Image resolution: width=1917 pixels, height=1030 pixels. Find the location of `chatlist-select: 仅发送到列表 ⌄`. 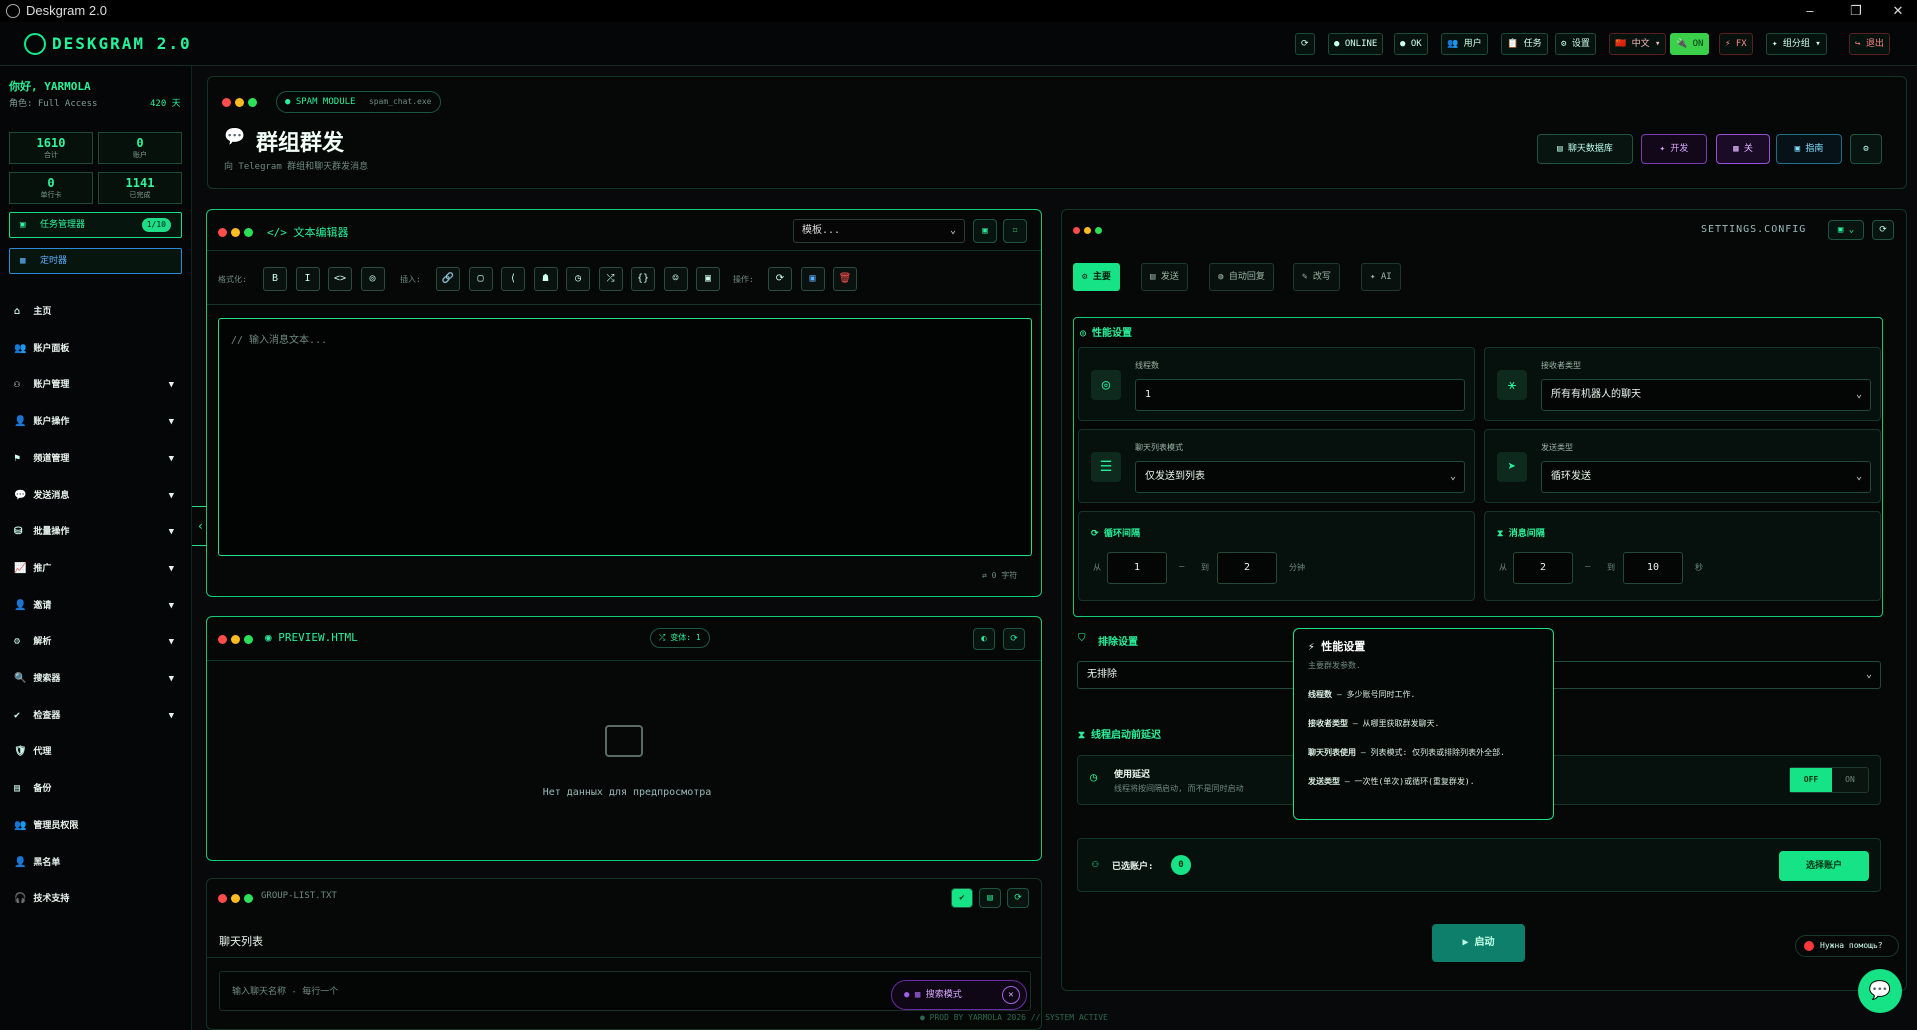

chatlist-select: 仅发送到列表 ⌄ is located at coordinates (1300, 477).